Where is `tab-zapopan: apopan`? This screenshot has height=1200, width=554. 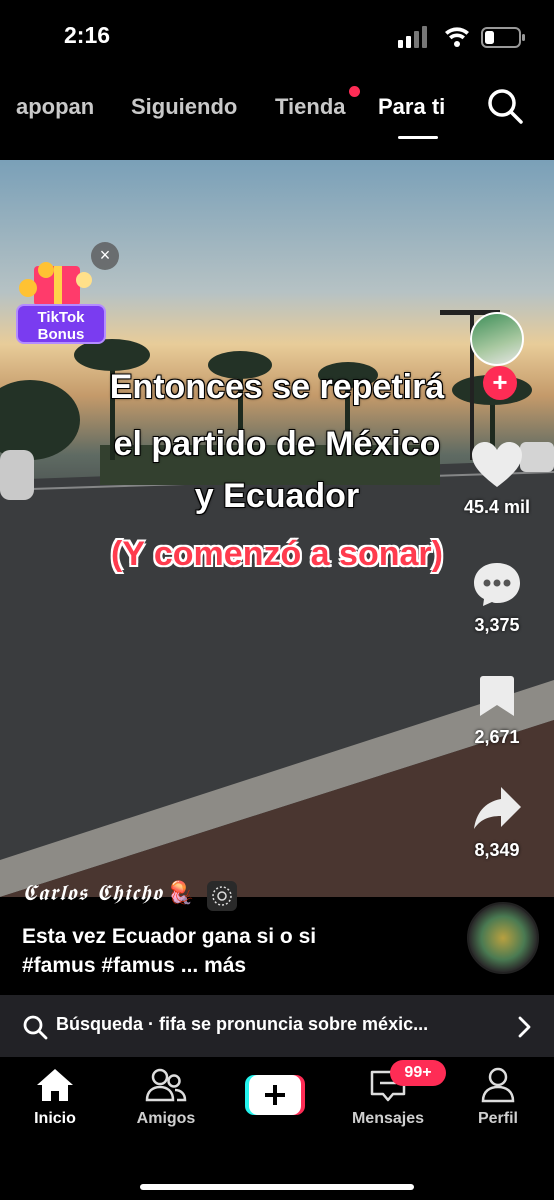
tab-zapopan: apopan is located at coordinates (55, 107).